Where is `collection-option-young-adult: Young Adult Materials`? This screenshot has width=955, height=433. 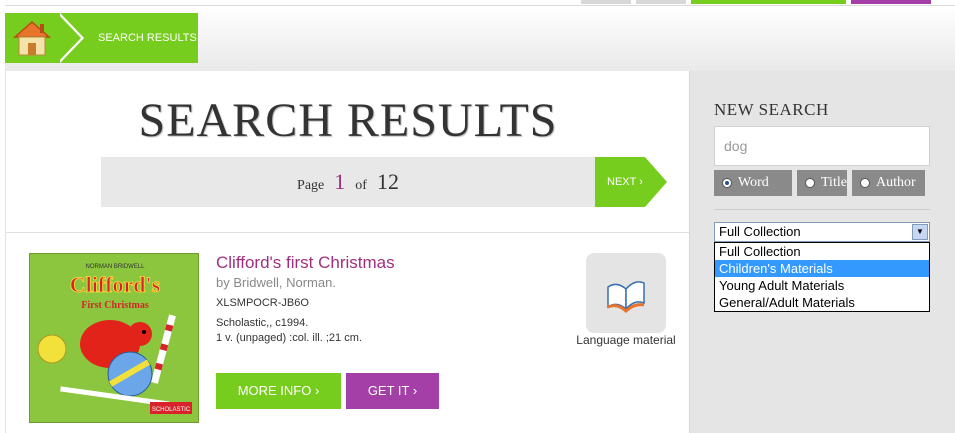 collection-option-young-adult: Young Adult Materials is located at coordinates (822, 285).